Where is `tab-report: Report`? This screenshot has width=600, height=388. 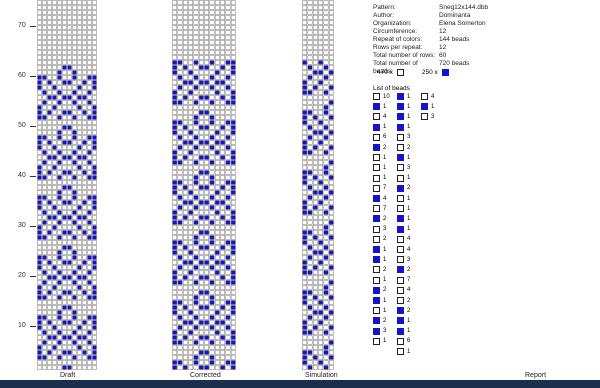 tab-report: Report is located at coordinates (535, 375).